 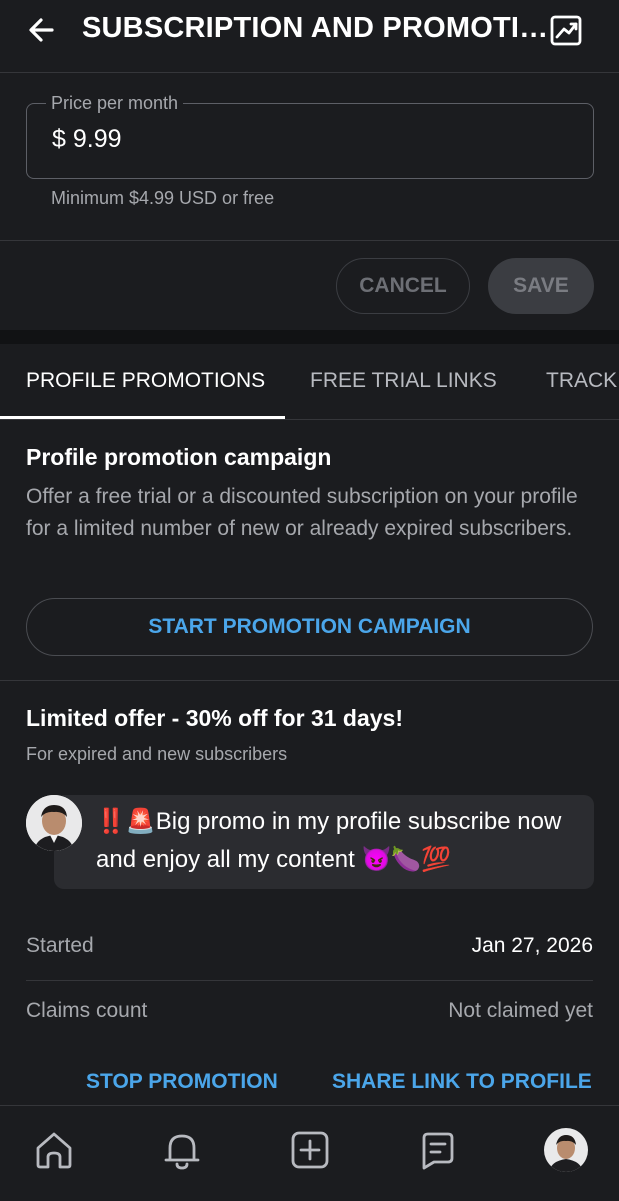 What do you see at coordinates (309, 627) in the screenshot?
I see `start-promotion-campaign-button: START PROMOTION CAMPAIGN` at bounding box center [309, 627].